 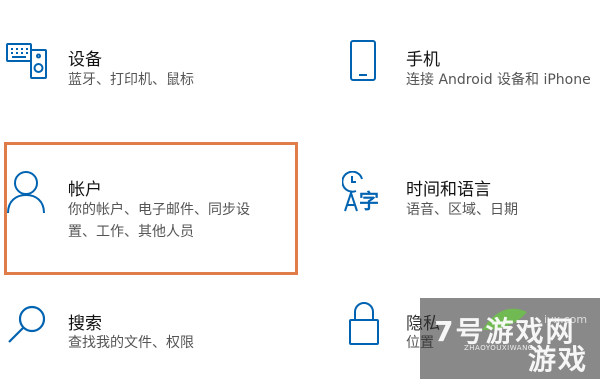 I want to click on tile-description: 连接 Android 设备和 iPhone, so click(x=498, y=80).